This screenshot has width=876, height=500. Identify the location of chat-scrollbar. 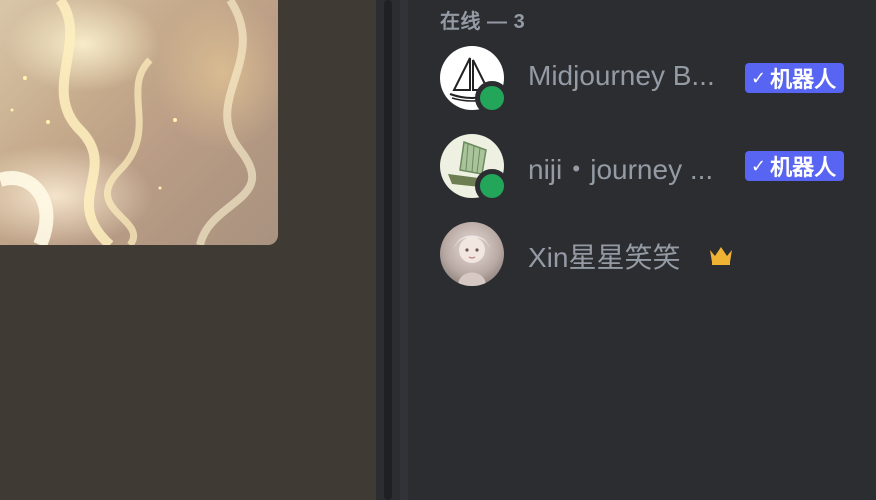
(388, 250).